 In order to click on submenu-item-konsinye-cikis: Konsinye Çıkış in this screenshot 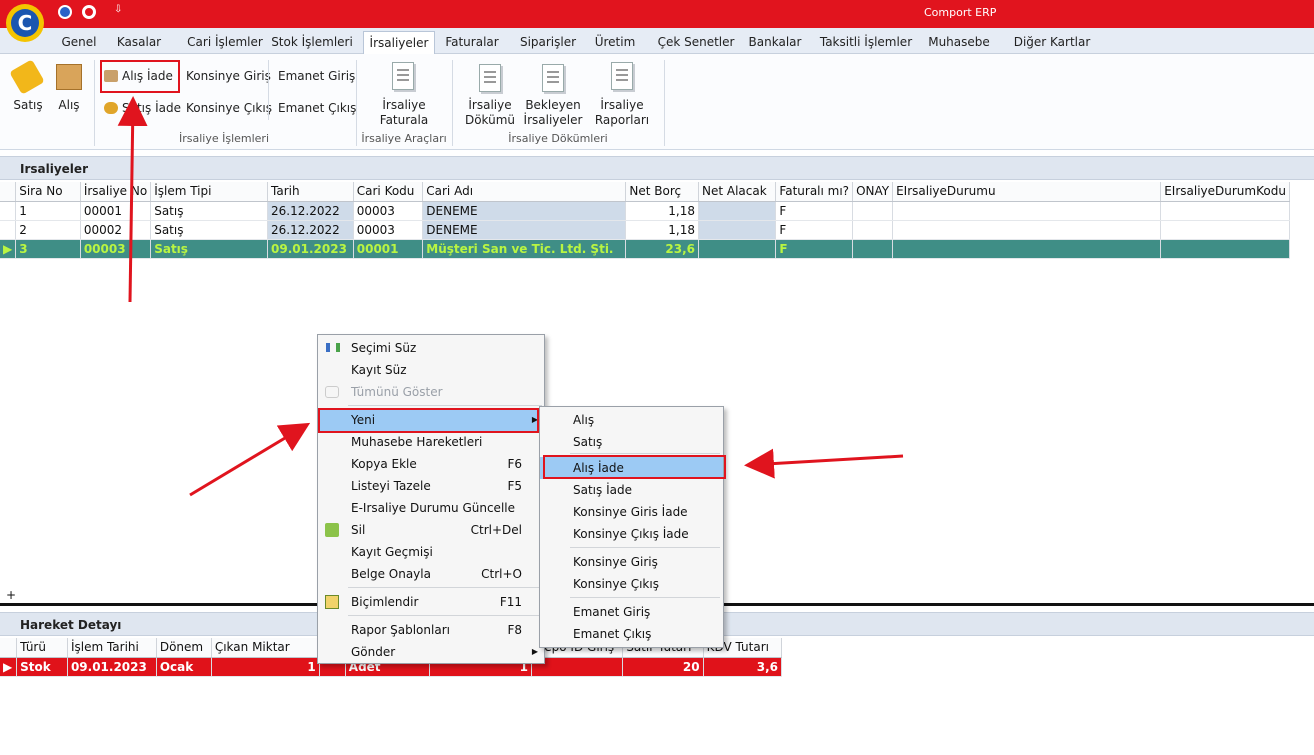, I will do `click(631, 584)`.